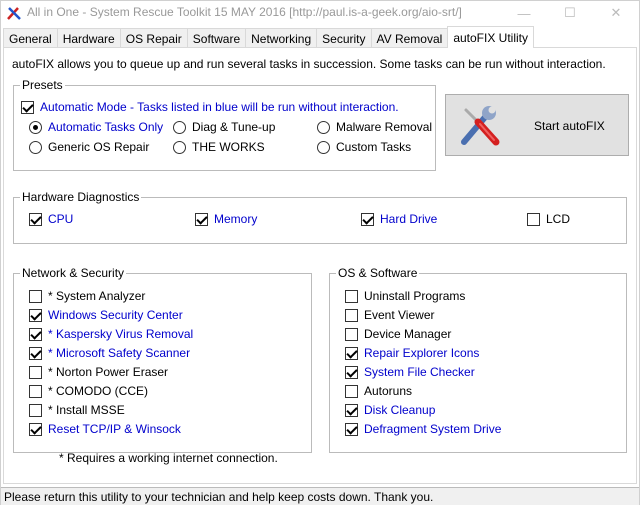 Image resolution: width=640 pixels, height=505 pixels. I want to click on tab-autofix-utility: autoFIX Utility, so click(491, 37).